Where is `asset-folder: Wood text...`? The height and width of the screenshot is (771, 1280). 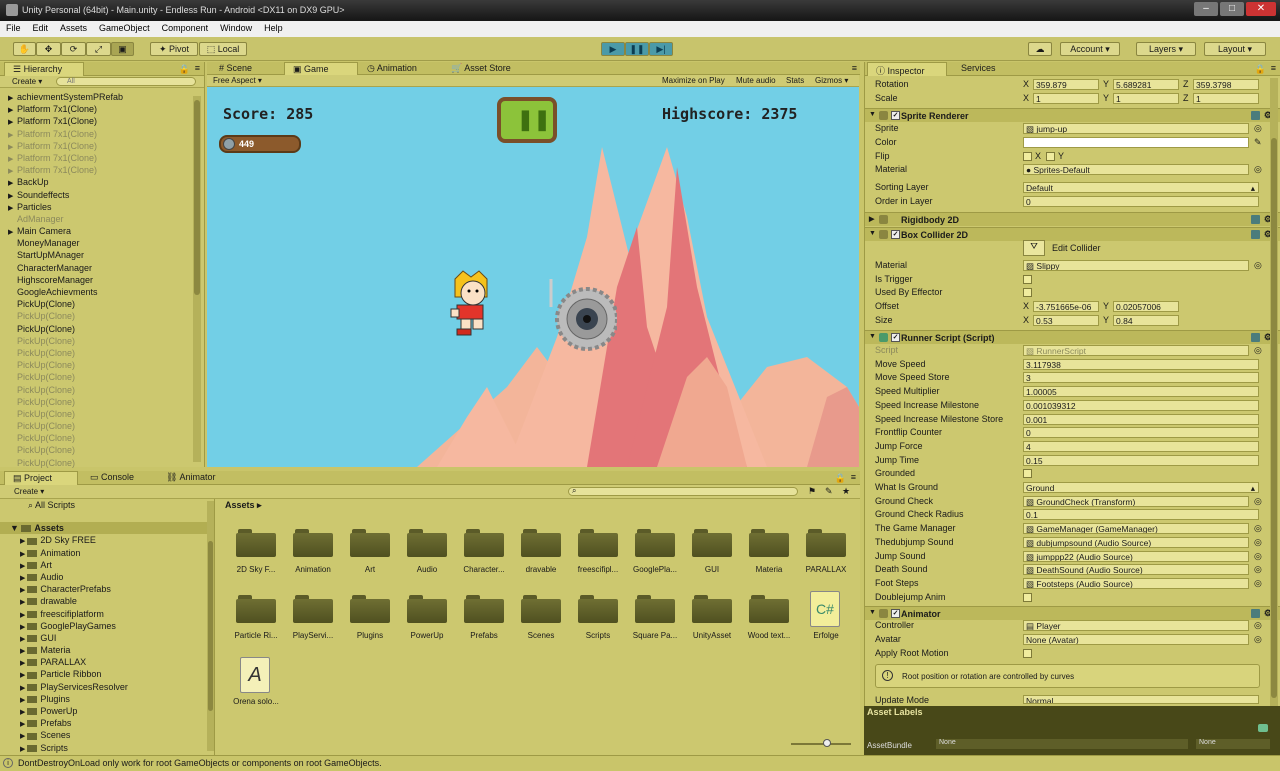
asset-folder: Wood text... is located at coordinates (769, 625).